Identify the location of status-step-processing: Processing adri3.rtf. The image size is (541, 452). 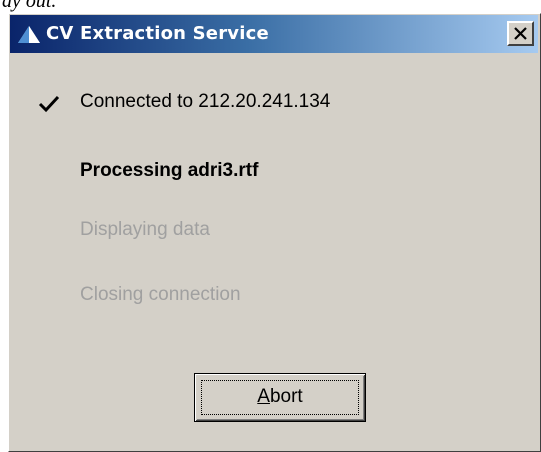
(169, 170).